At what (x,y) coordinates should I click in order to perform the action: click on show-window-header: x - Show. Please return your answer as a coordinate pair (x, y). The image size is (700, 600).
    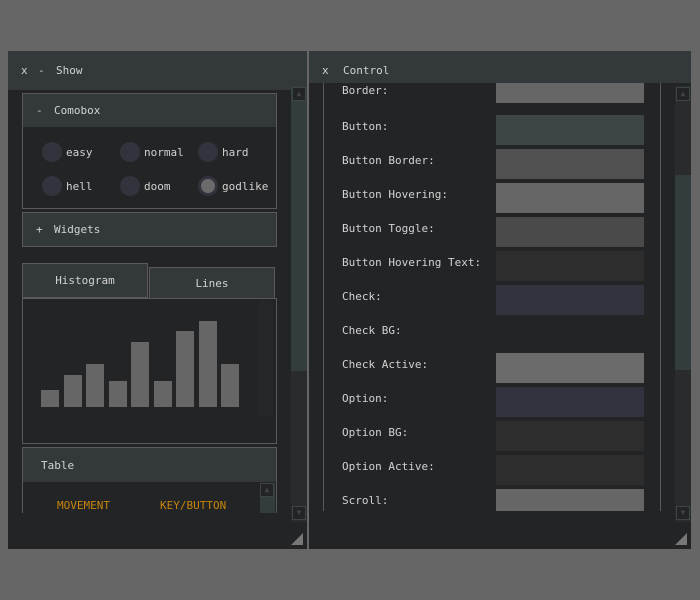
    Looking at the image, I should click on (157, 70).